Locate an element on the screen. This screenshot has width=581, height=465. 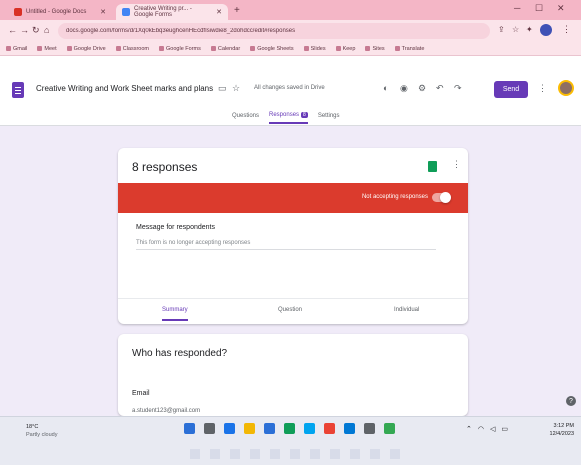
bookmark-item: Classroom is located at coordinates (132, 49).